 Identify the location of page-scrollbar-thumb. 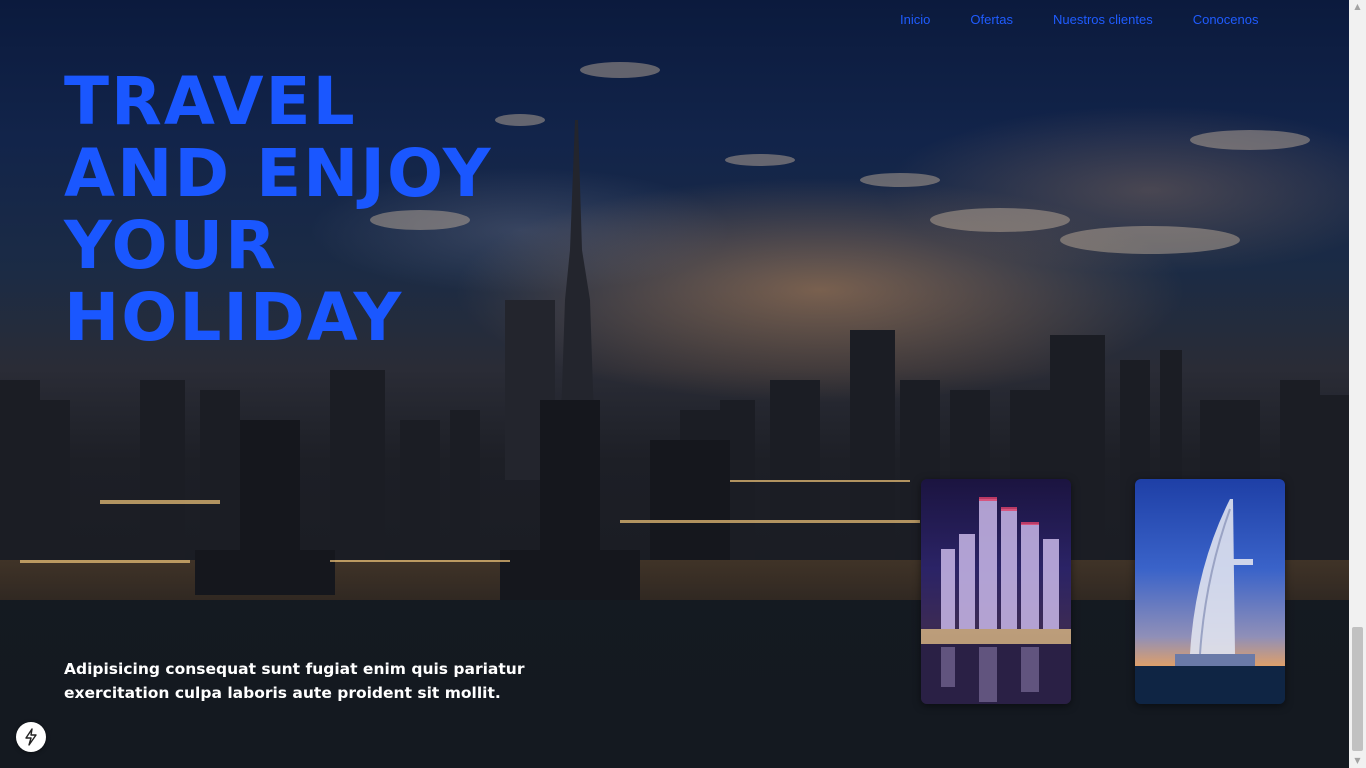
(1357, 689).